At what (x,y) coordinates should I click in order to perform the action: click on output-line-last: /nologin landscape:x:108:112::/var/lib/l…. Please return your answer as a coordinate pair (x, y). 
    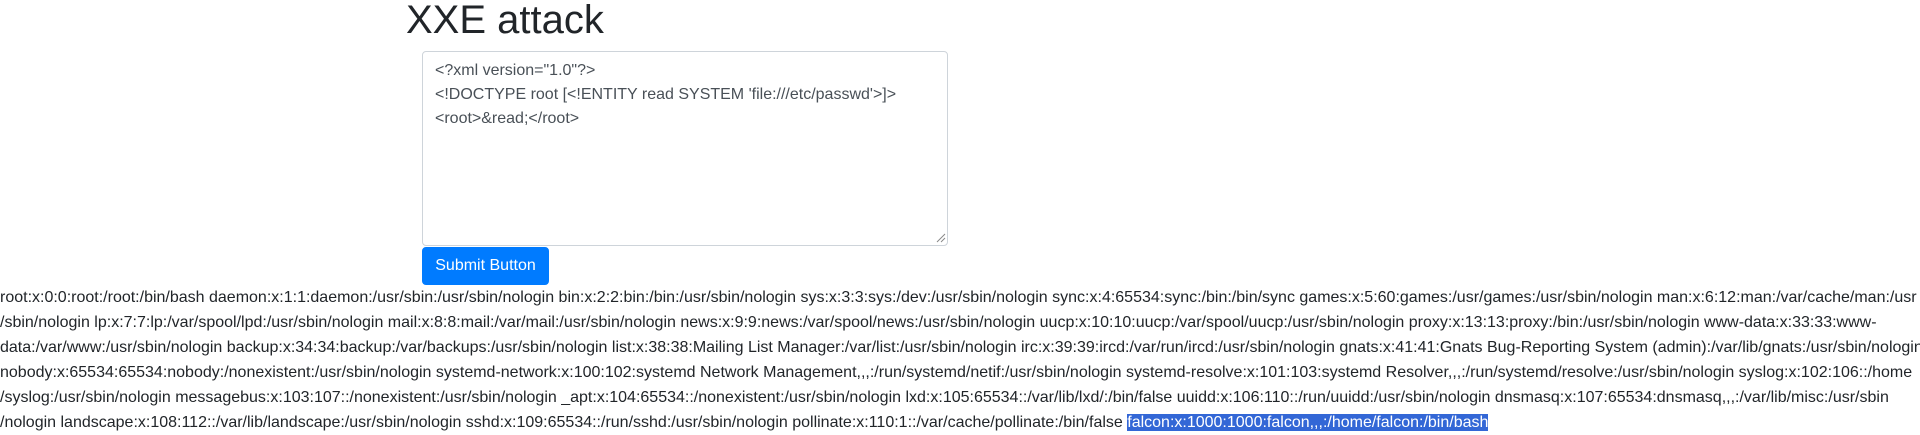
    Looking at the image, I should click on (960, 422).